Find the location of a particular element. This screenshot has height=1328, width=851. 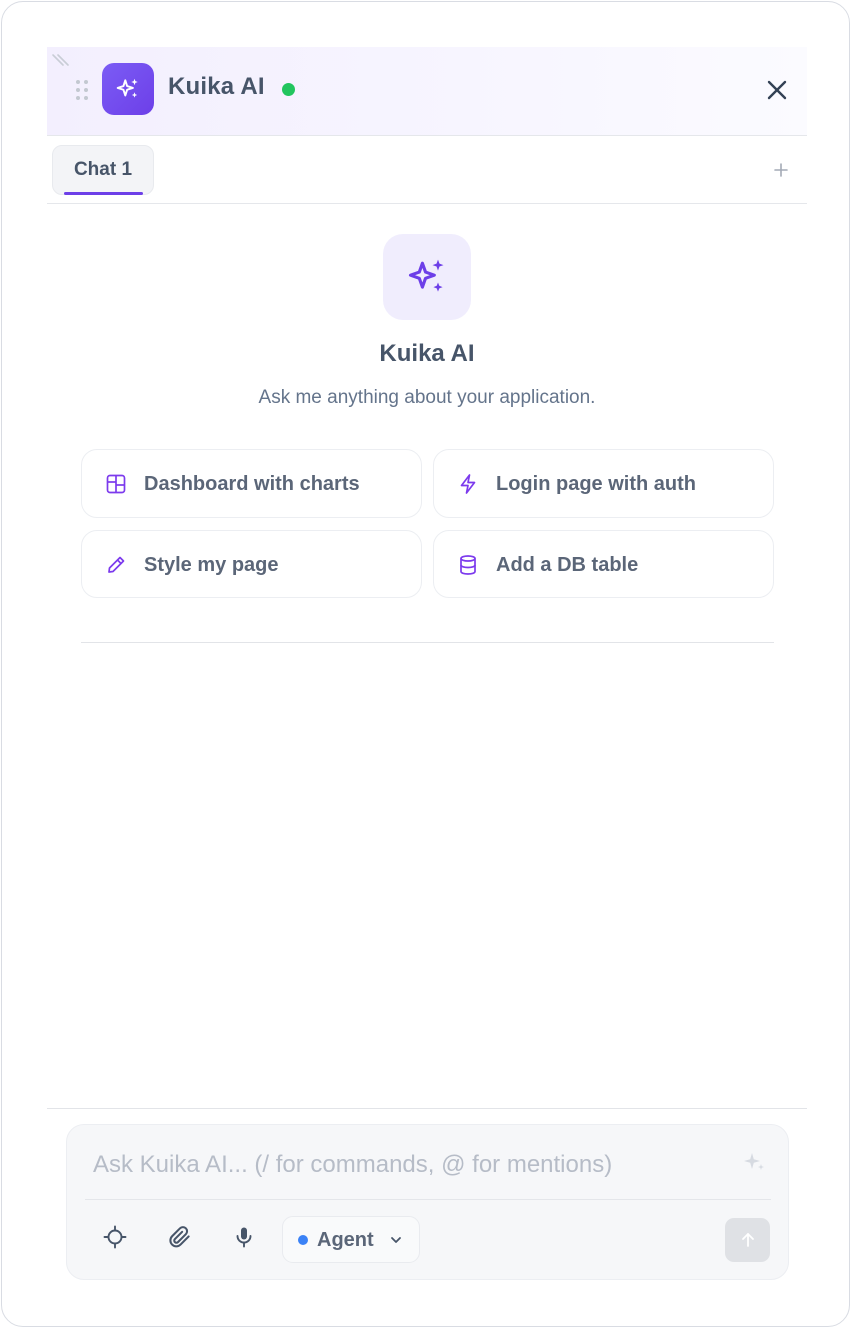

lightning-icon is located at coordinates (468, 484).